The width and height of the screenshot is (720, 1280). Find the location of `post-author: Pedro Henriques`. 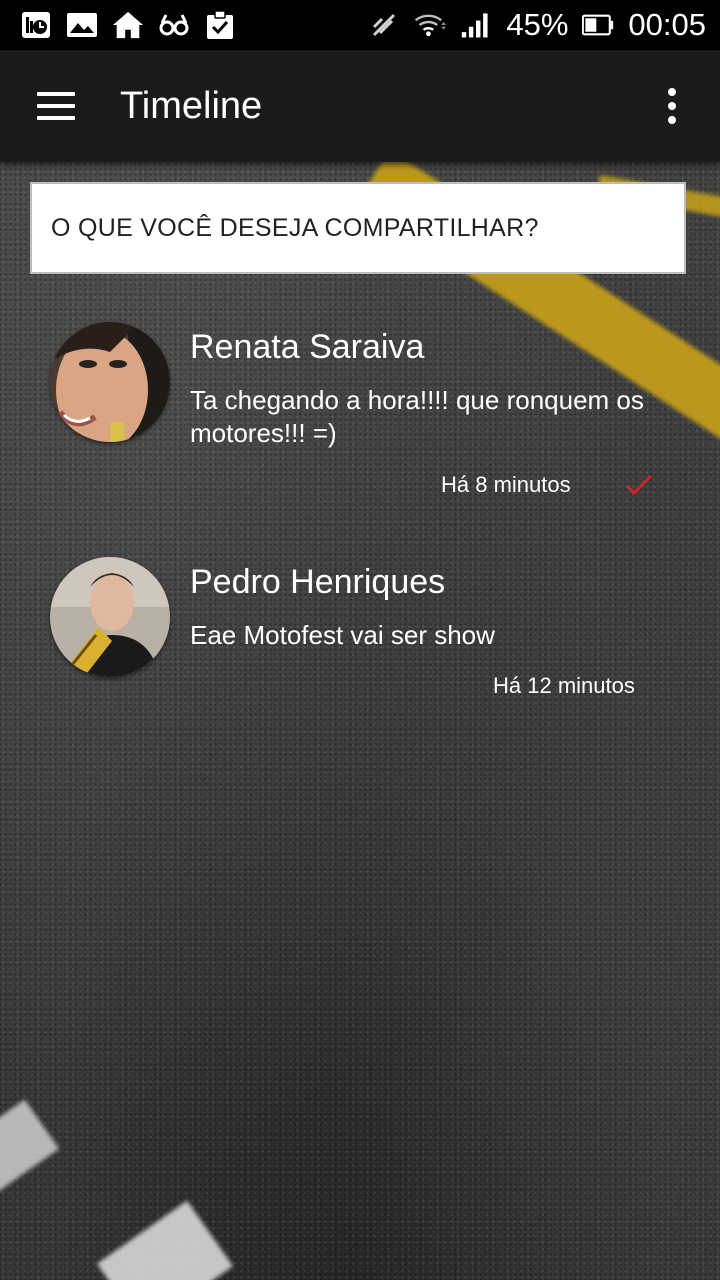

post-author: Pedro Henriques is located at coordinates (318, 582).